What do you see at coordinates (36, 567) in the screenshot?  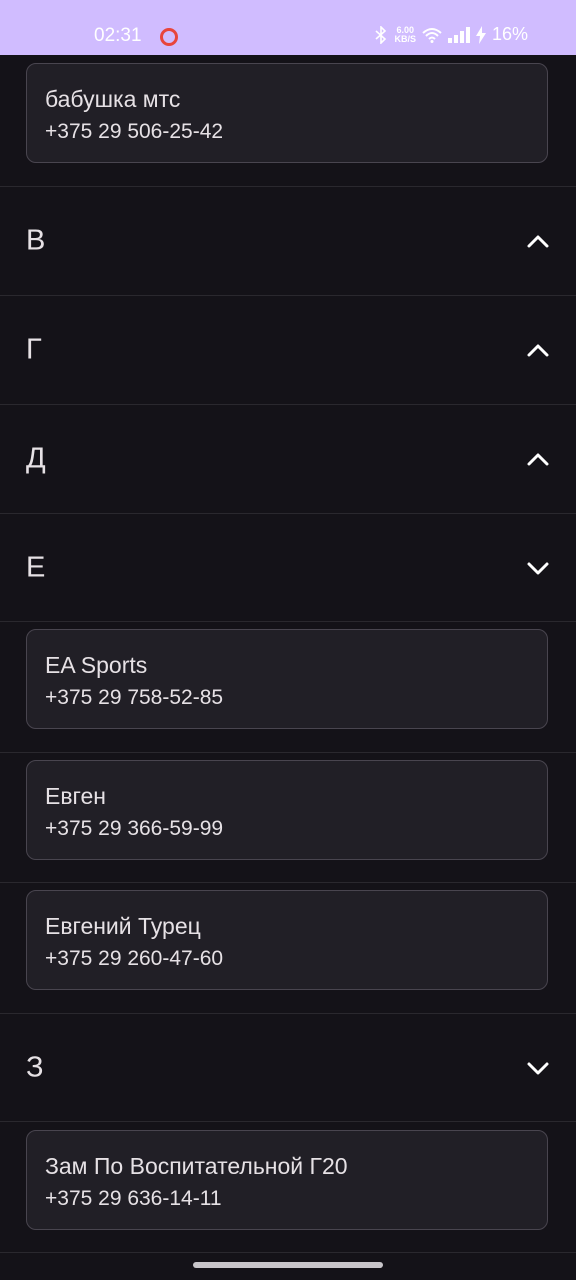 I see `section-letter: Е` at bounding box center [36, 567].